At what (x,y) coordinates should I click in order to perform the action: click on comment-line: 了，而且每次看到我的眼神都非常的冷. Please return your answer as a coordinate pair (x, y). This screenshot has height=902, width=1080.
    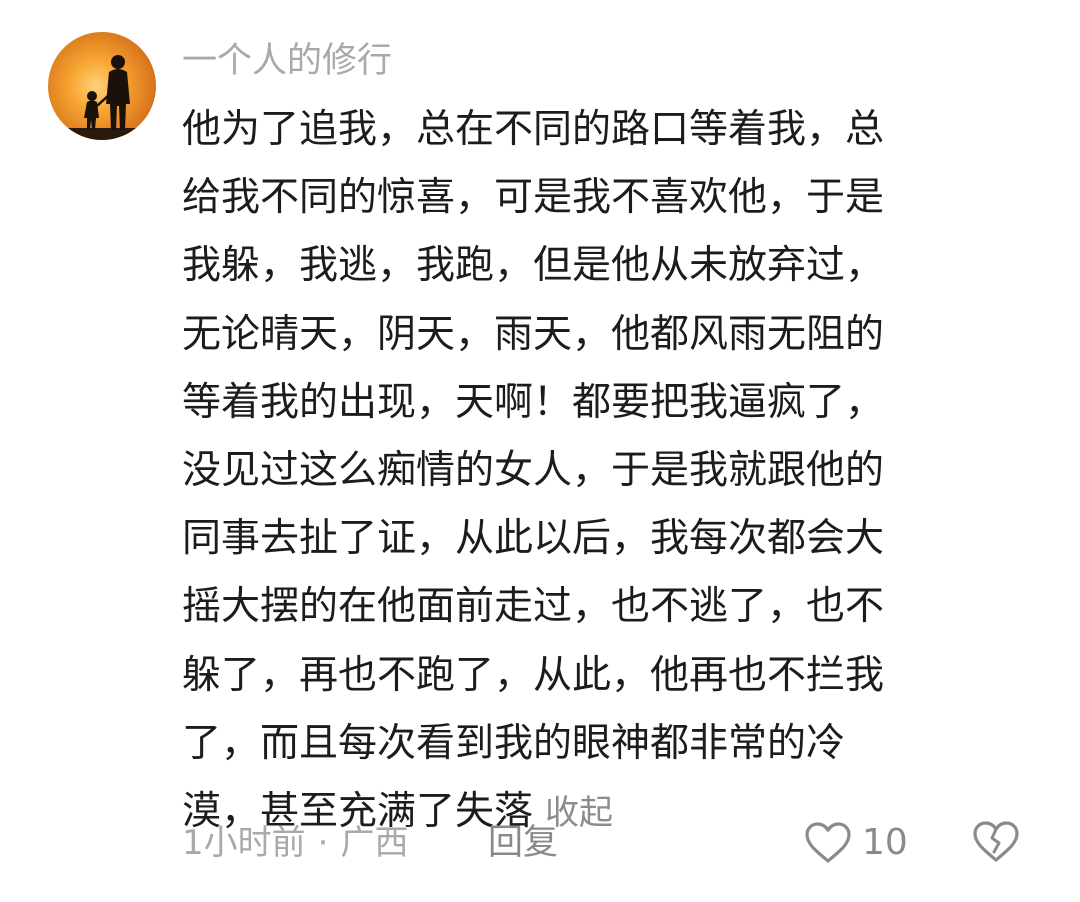
    Looking at the image, I should click on (514, 743).